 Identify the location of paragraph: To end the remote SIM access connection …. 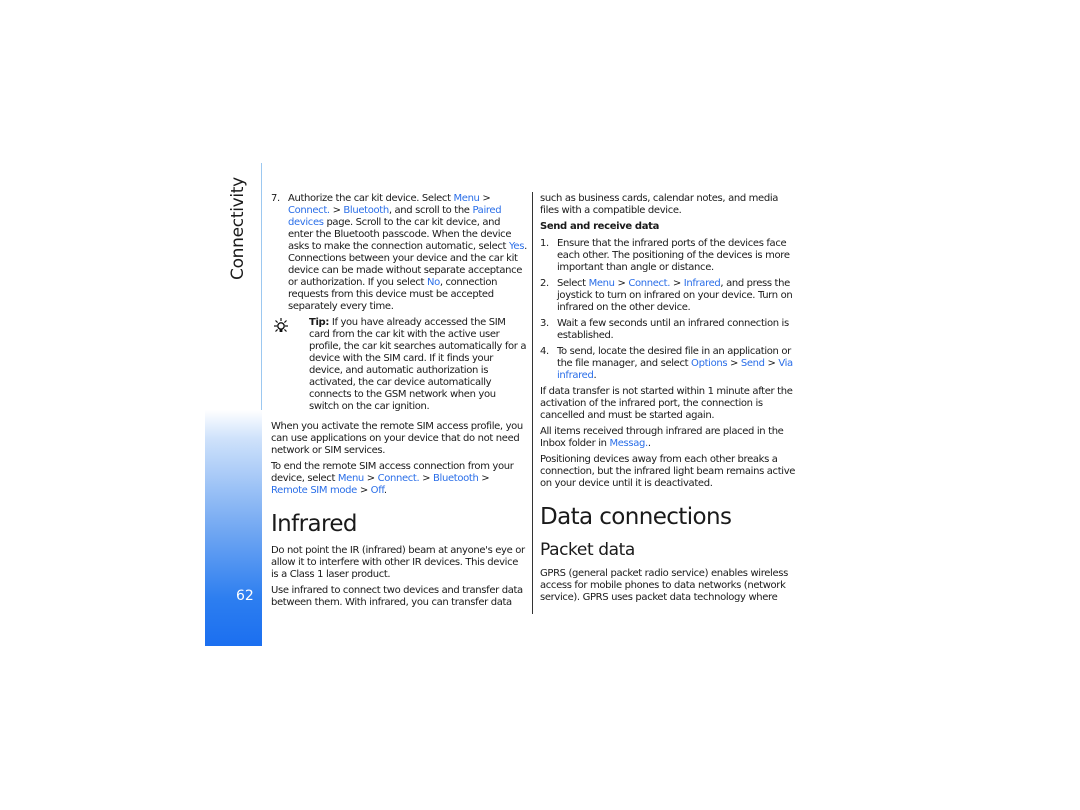
(392, 478).